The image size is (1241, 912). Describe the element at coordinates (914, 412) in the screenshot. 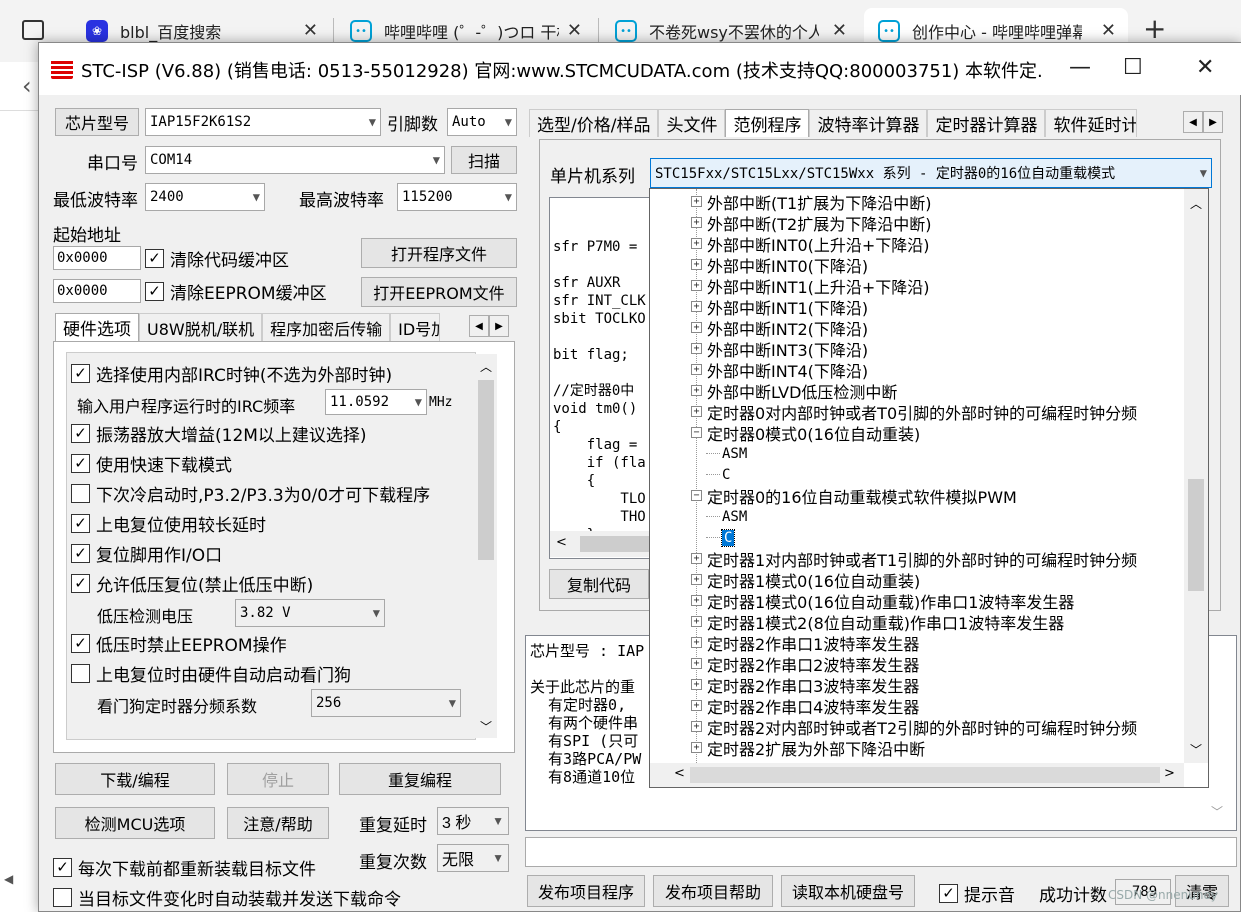

I see `tree-node: + 定时器0对内部时钟或者T0引脚的外部时钟的可编程时钟分频` at that location.